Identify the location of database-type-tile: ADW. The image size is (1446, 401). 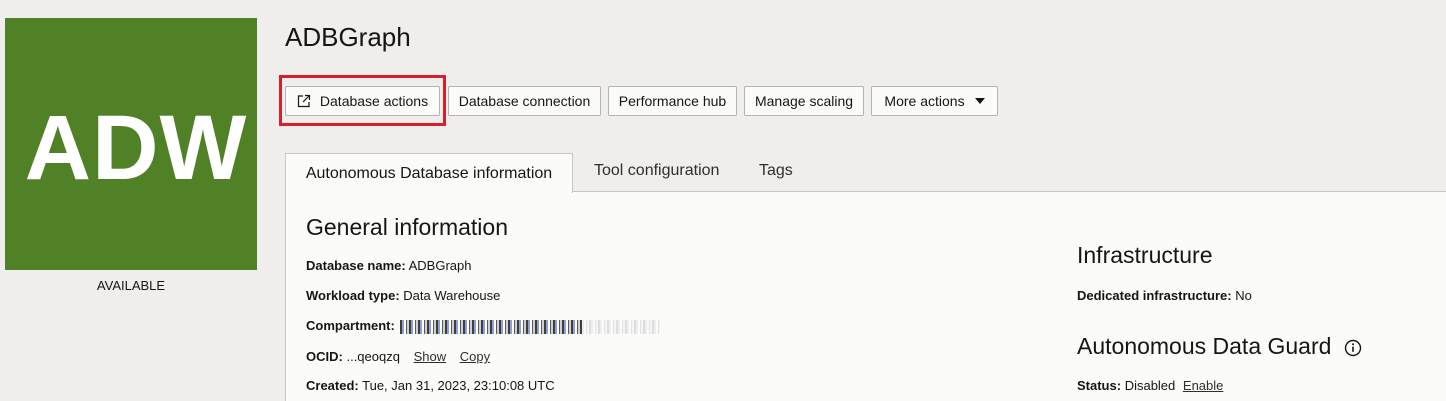
(131, 144).